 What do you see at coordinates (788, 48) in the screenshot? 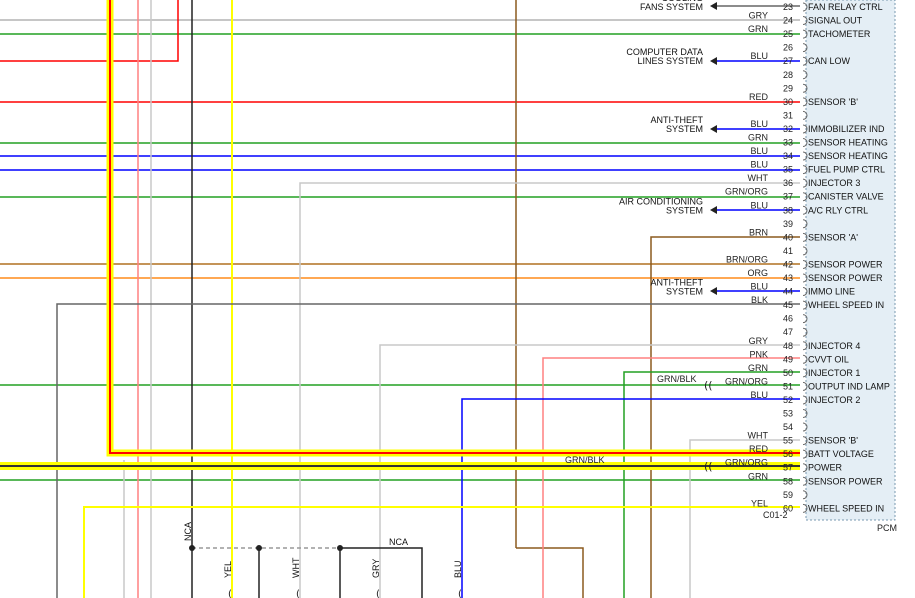
I see `pin-number: 26` at bounding box center [788, 48].